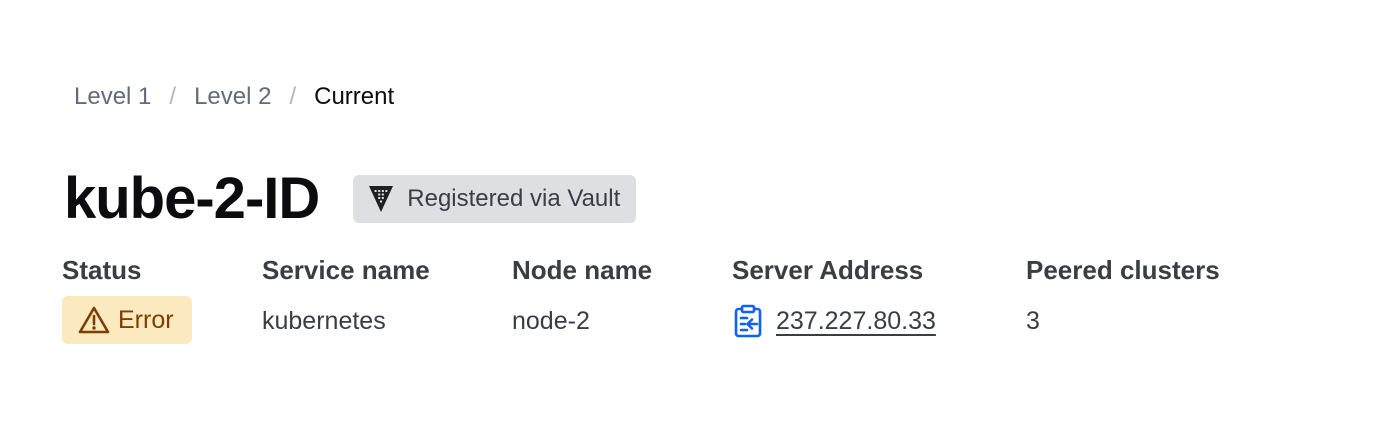  Describe the element at coordinates (1123, 270) in the screenshot. I see `peered-clusters-label: Peered clusters` at that location.